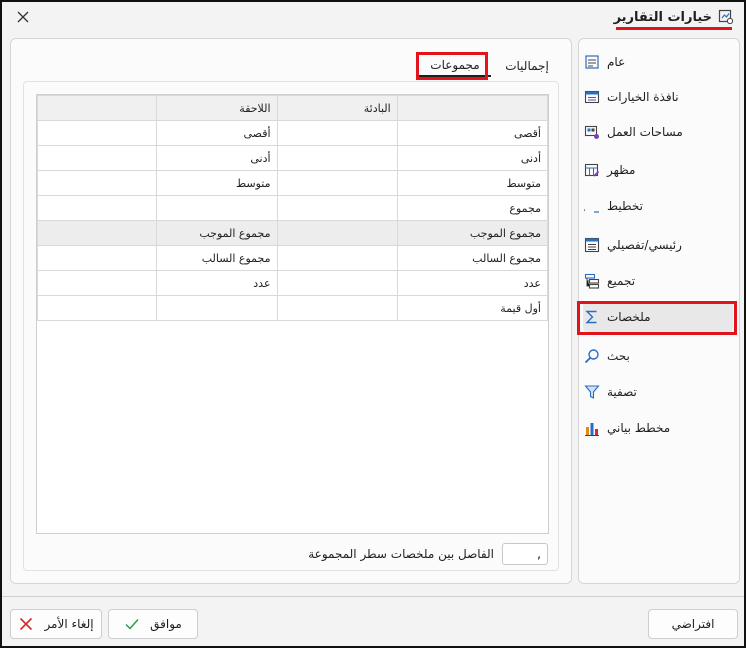 The width and height of the screenshot is (746, 648). What do you see at coordinates (23, 18) in the screenshot?
I see `close-button` at bounding box center [23, 18].